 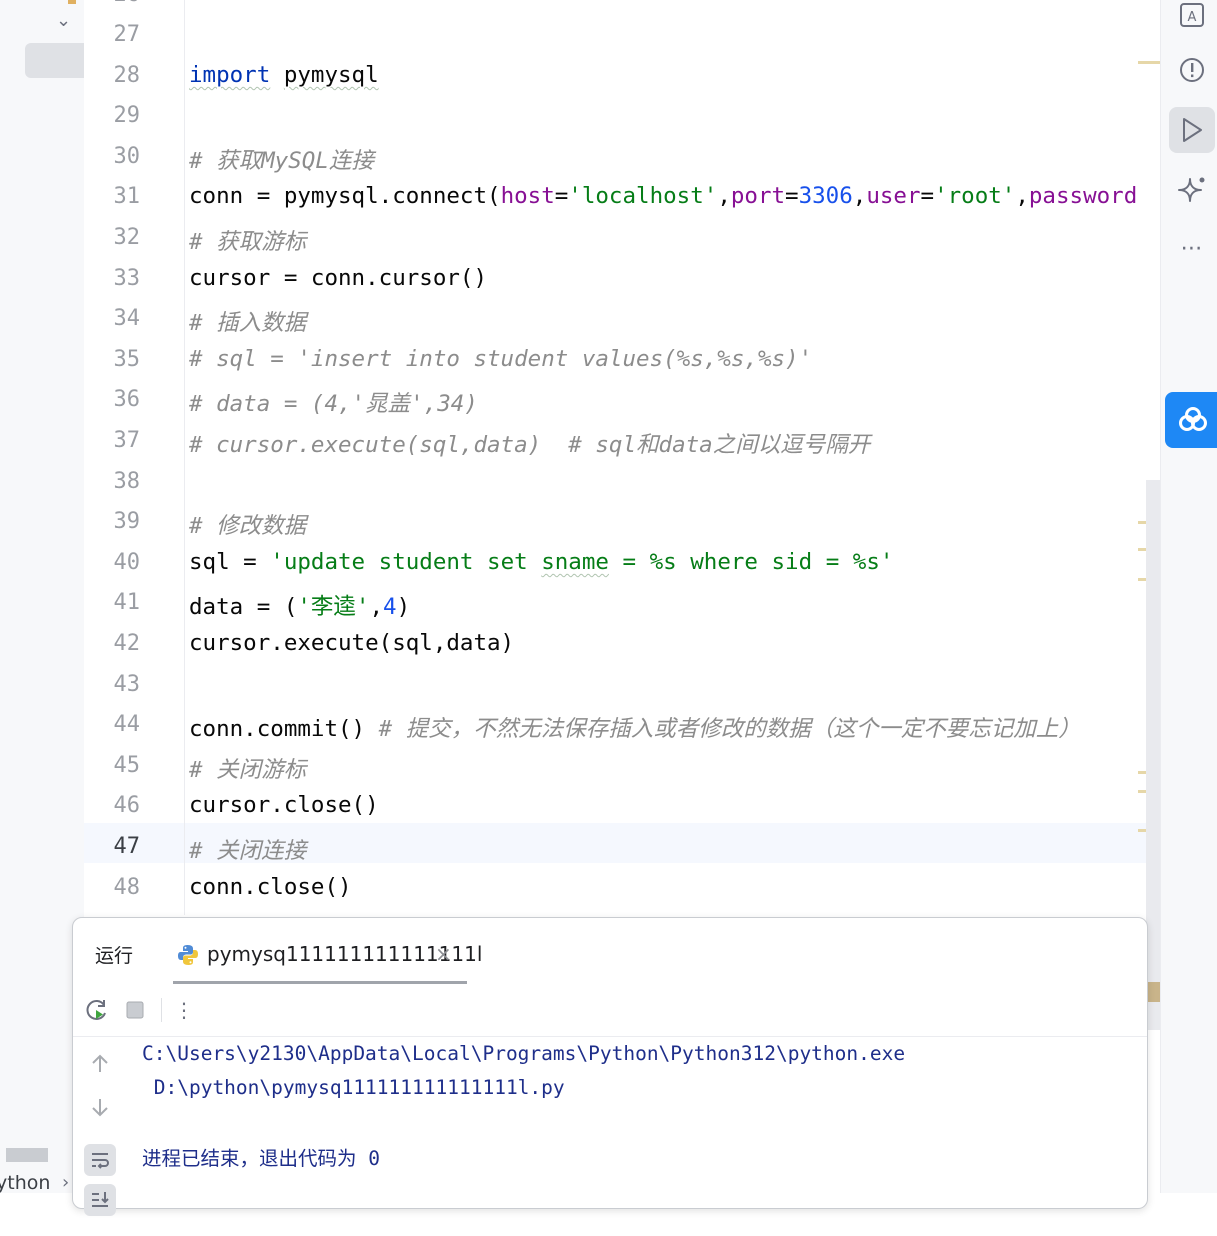 What do you see at coordinates (112, 3) in the screenshot?
I see `line-number: 26` at bounding box center [112, 3].